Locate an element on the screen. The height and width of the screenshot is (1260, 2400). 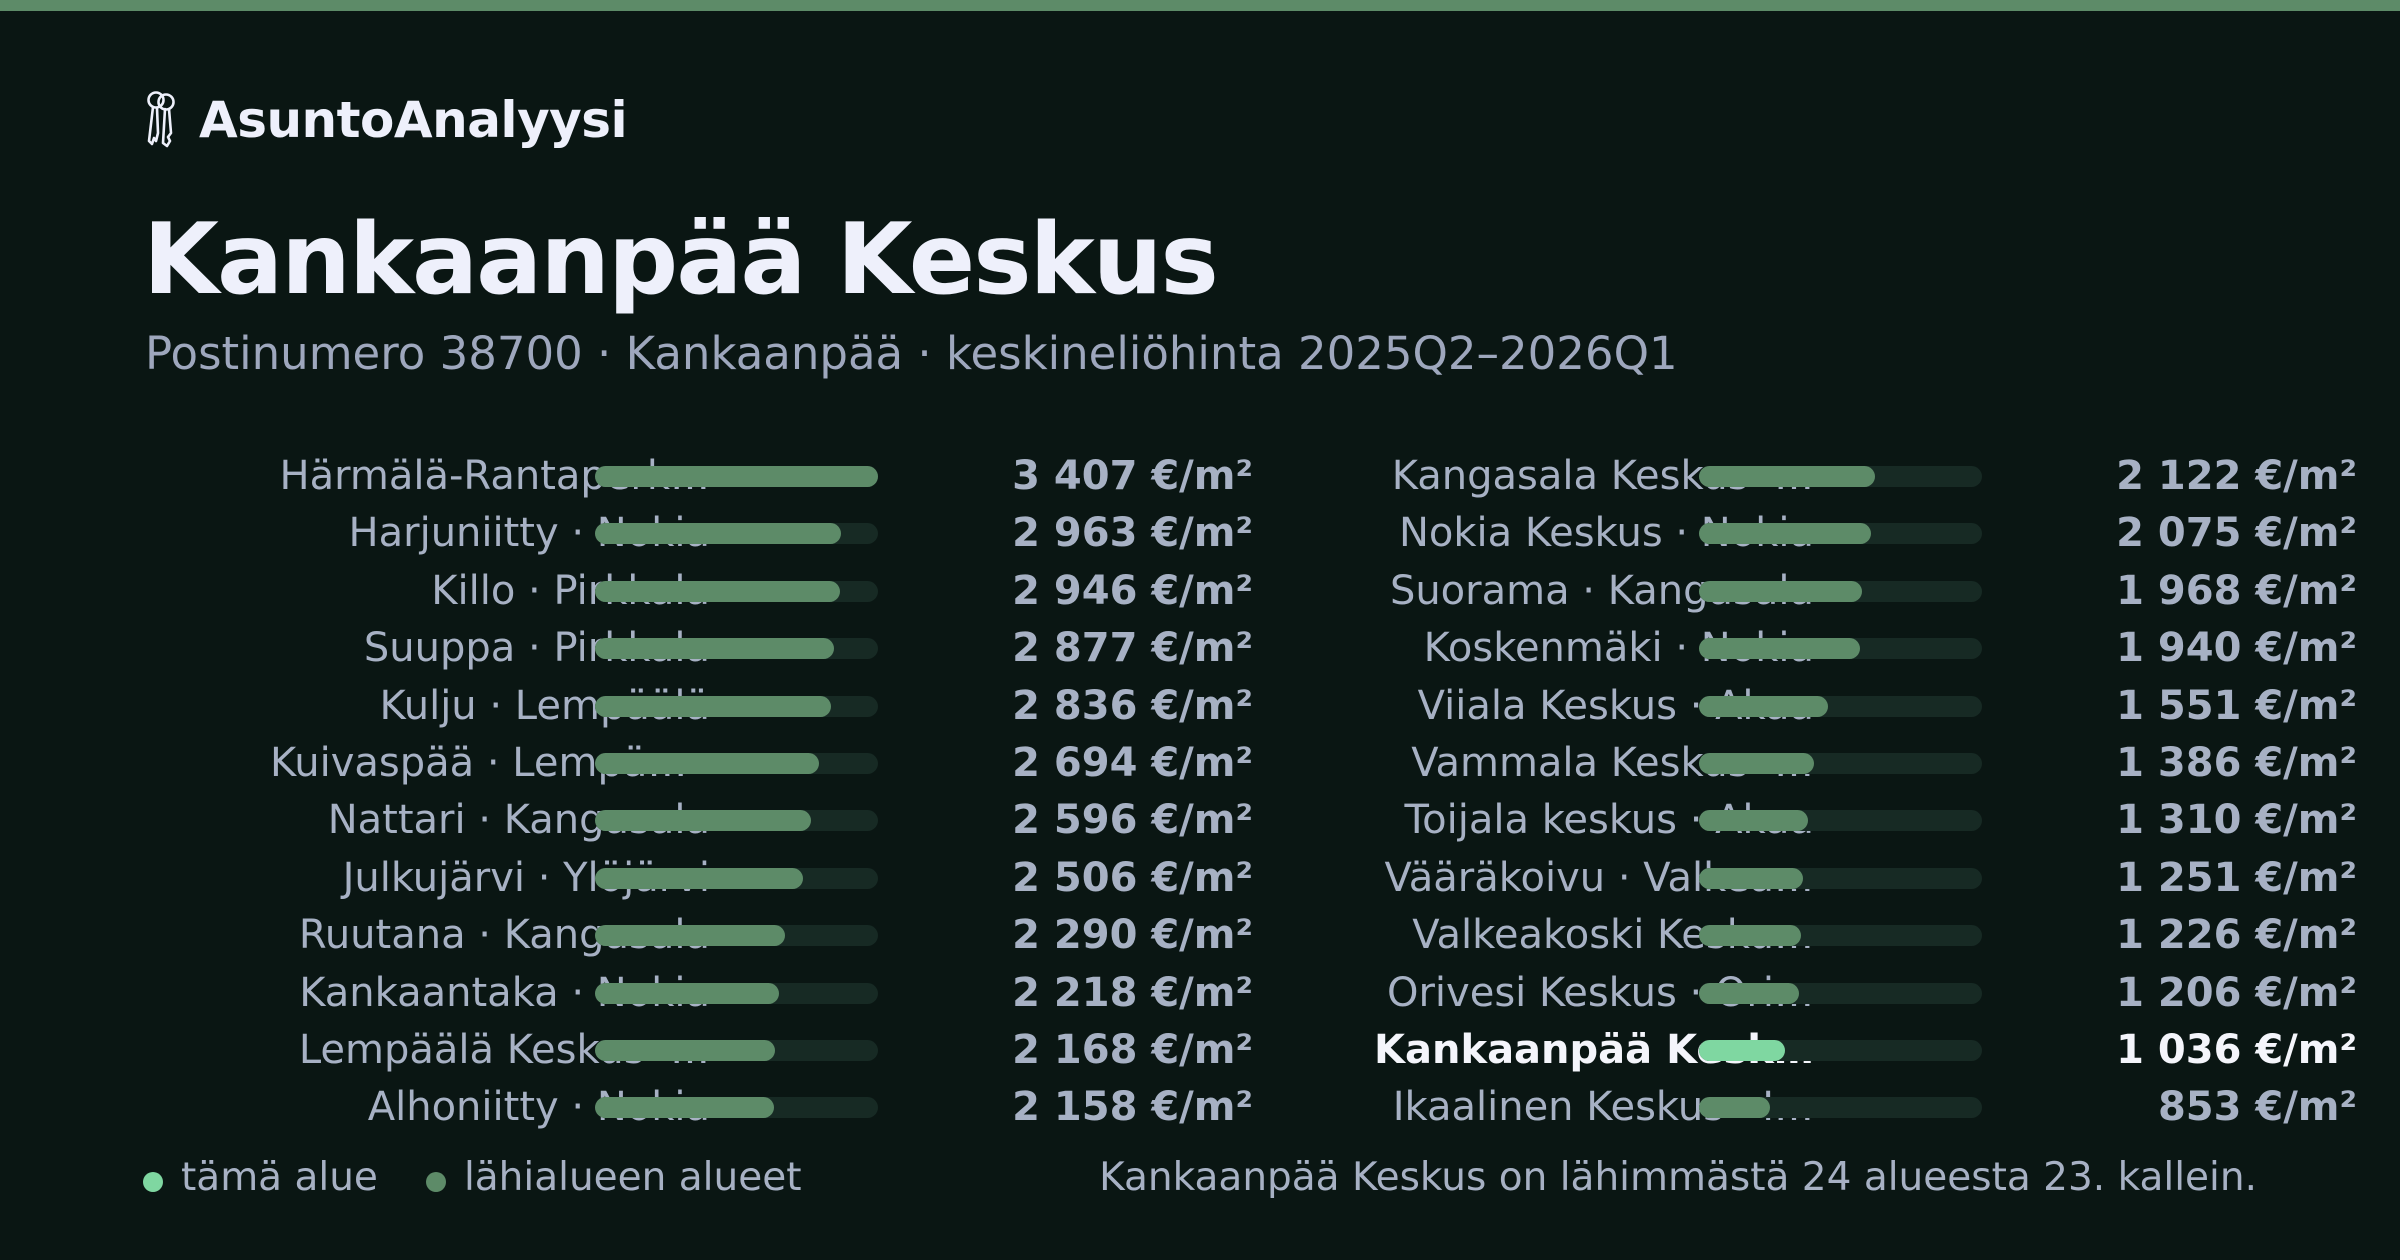
legend-dot-nearby-areas is located at coordinates (435, 1182).